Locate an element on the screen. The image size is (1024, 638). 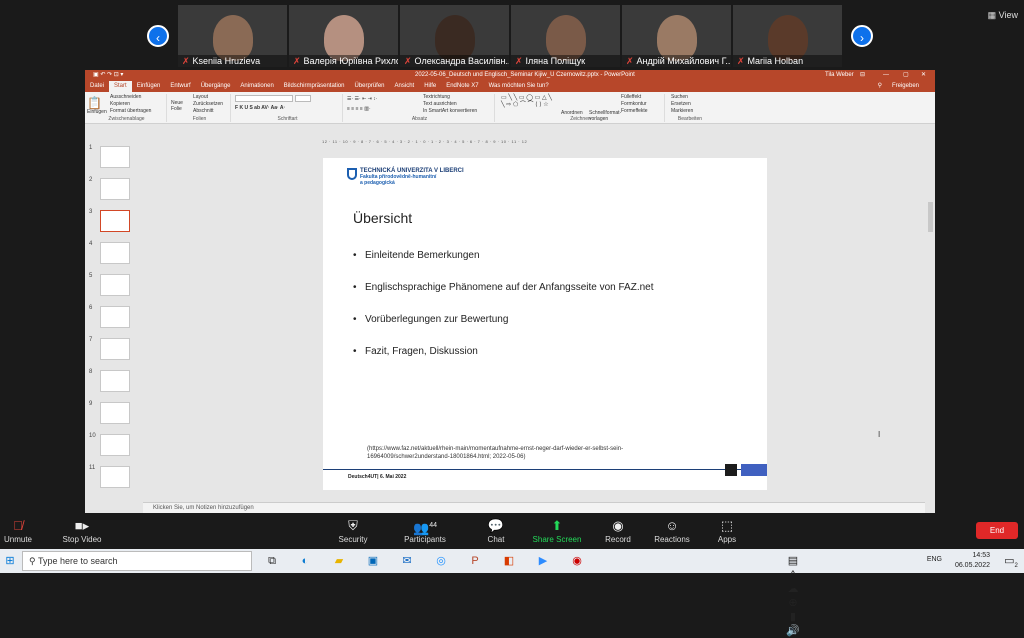
file-explorer-icon: ▰ is located at coordinates (339, 561).